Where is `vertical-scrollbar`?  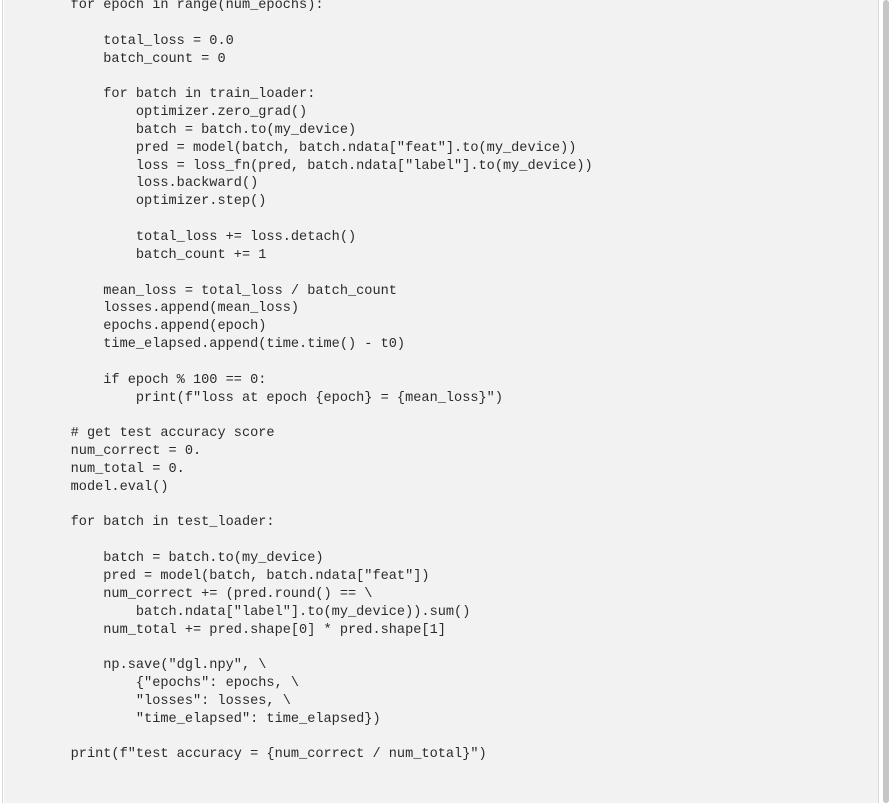
vertical-scrollbar is located at coordinates (884, 401).